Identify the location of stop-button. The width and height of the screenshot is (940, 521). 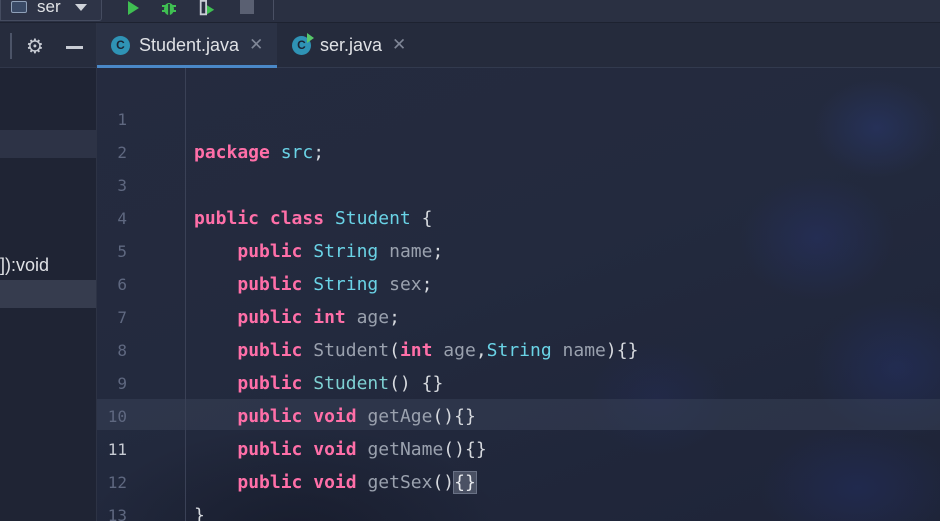
(247, 8).